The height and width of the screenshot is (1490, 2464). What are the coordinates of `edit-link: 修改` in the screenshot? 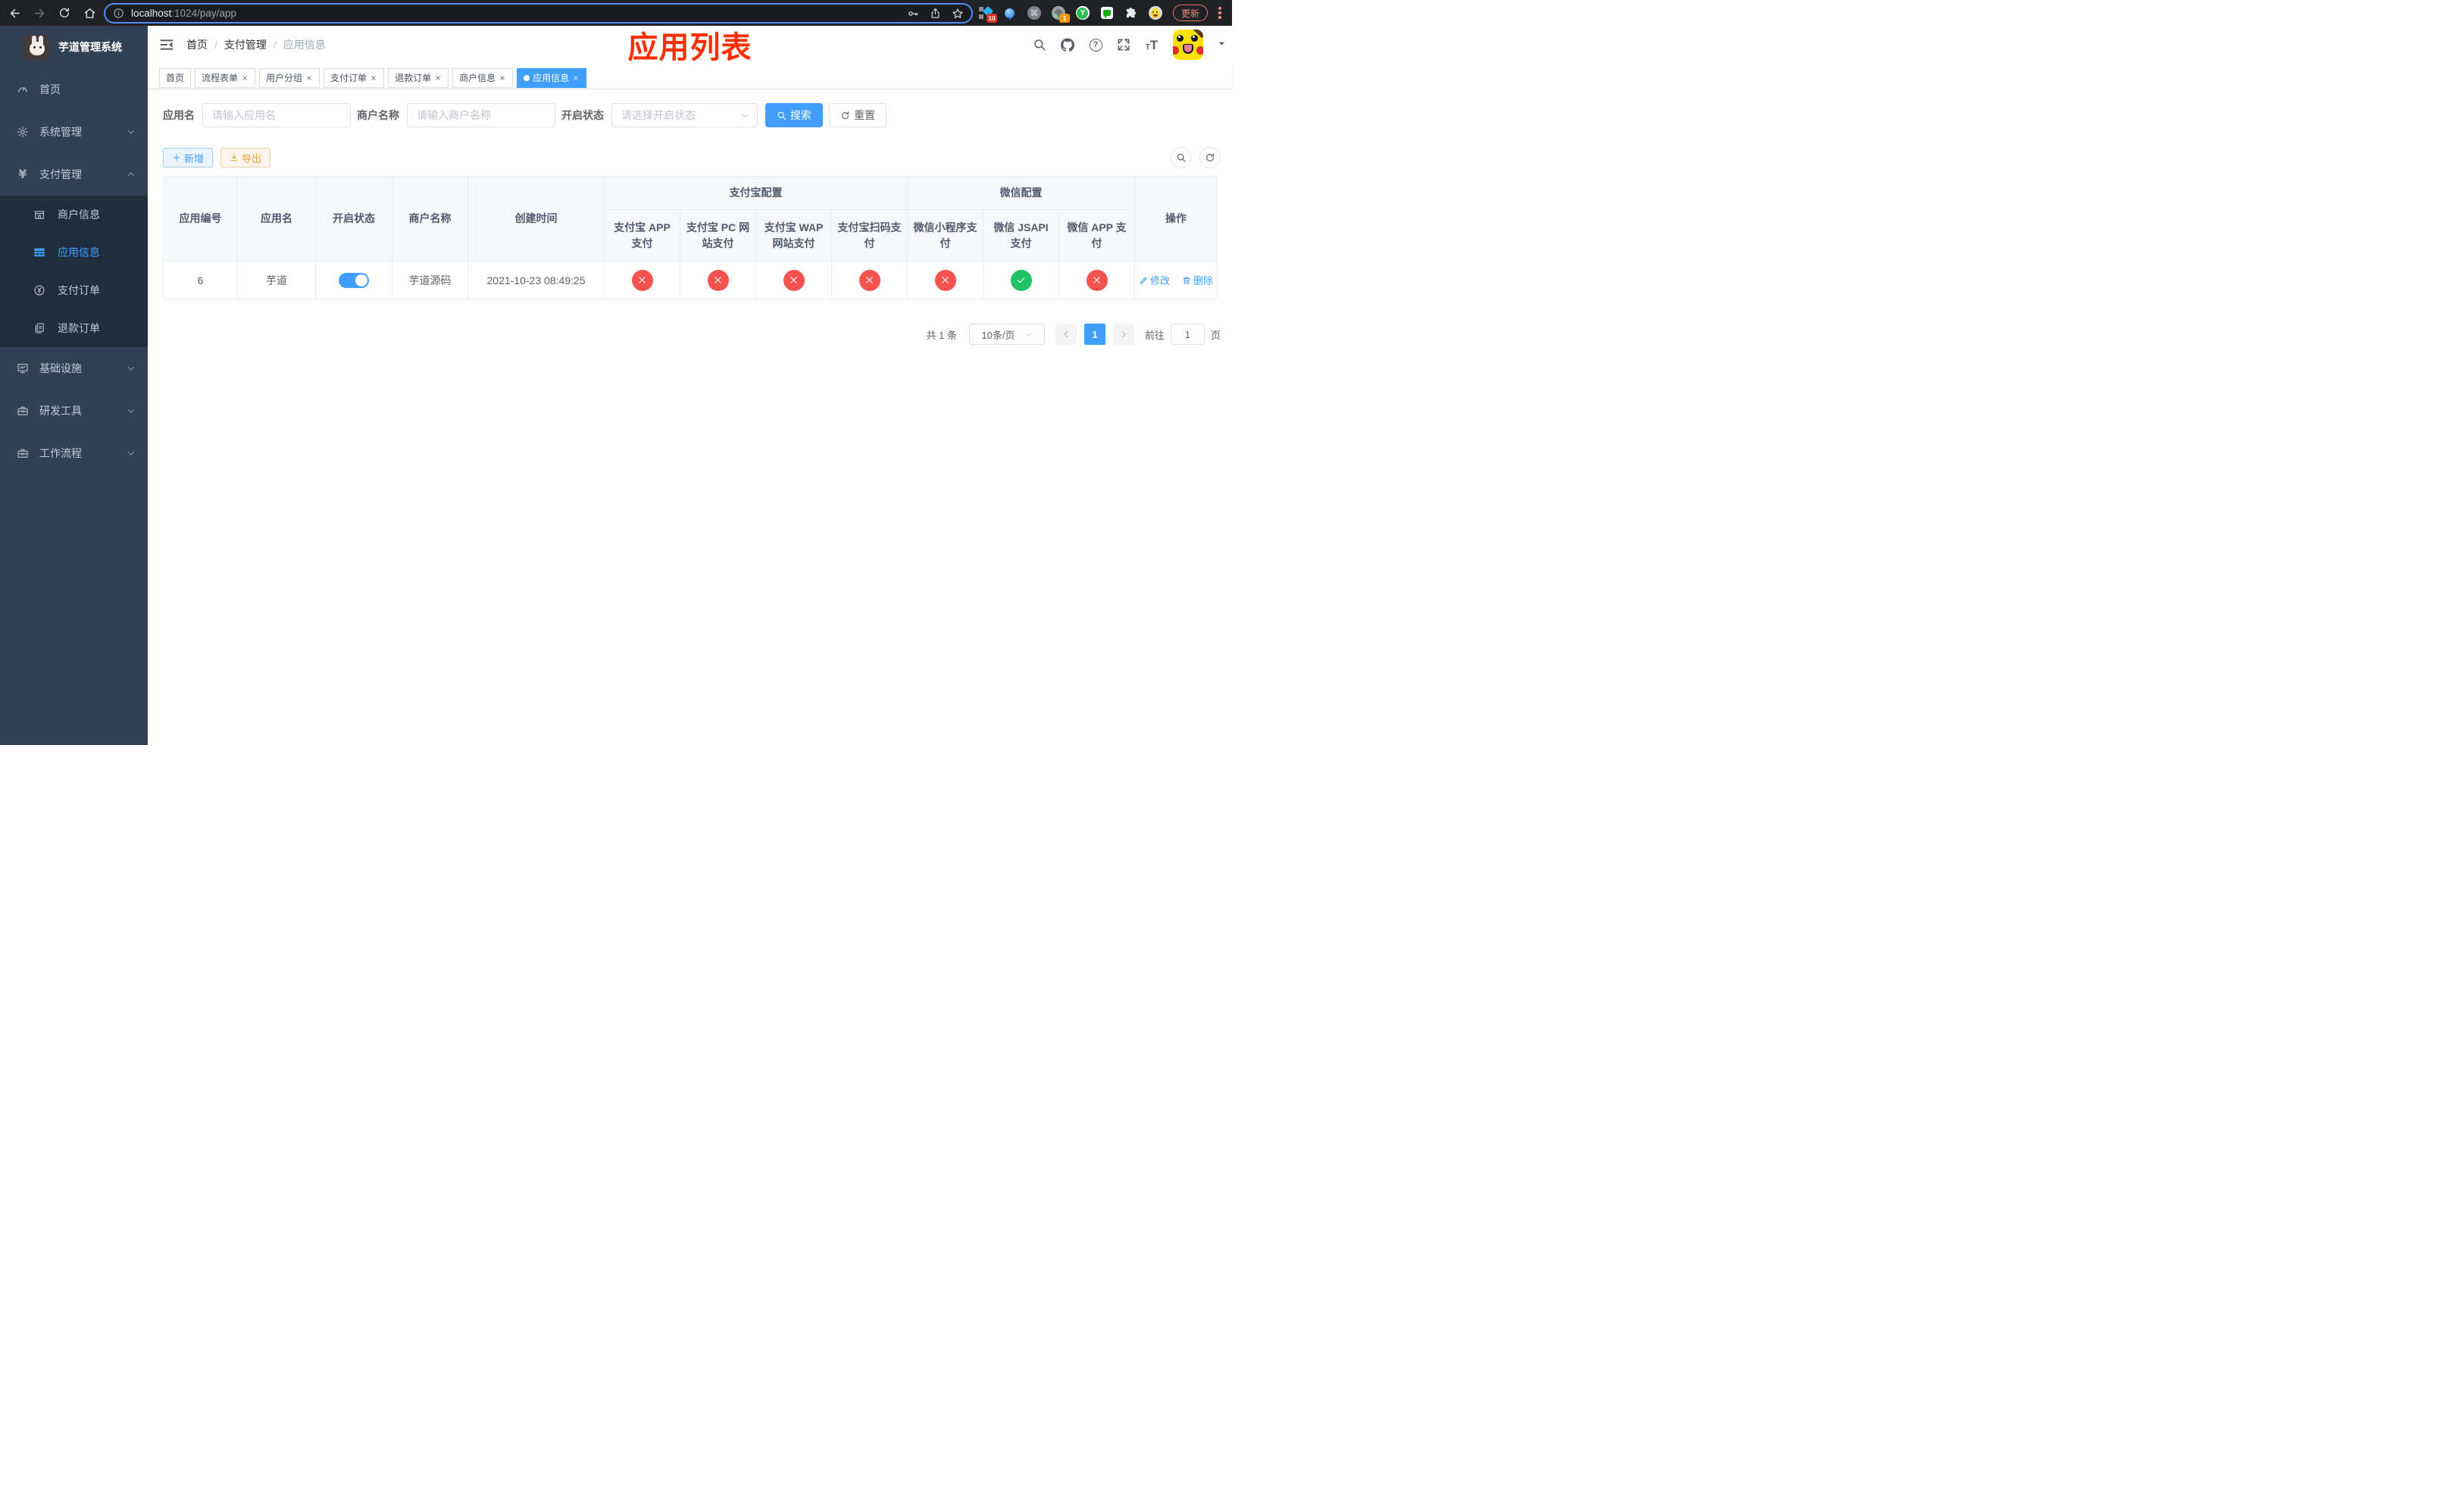 It's located at (1154, 280).